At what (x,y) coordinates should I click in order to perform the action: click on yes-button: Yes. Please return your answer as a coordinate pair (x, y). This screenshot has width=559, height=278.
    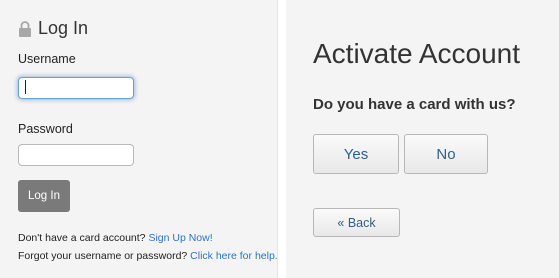
    Looking at the image, I should click on (356, 154).